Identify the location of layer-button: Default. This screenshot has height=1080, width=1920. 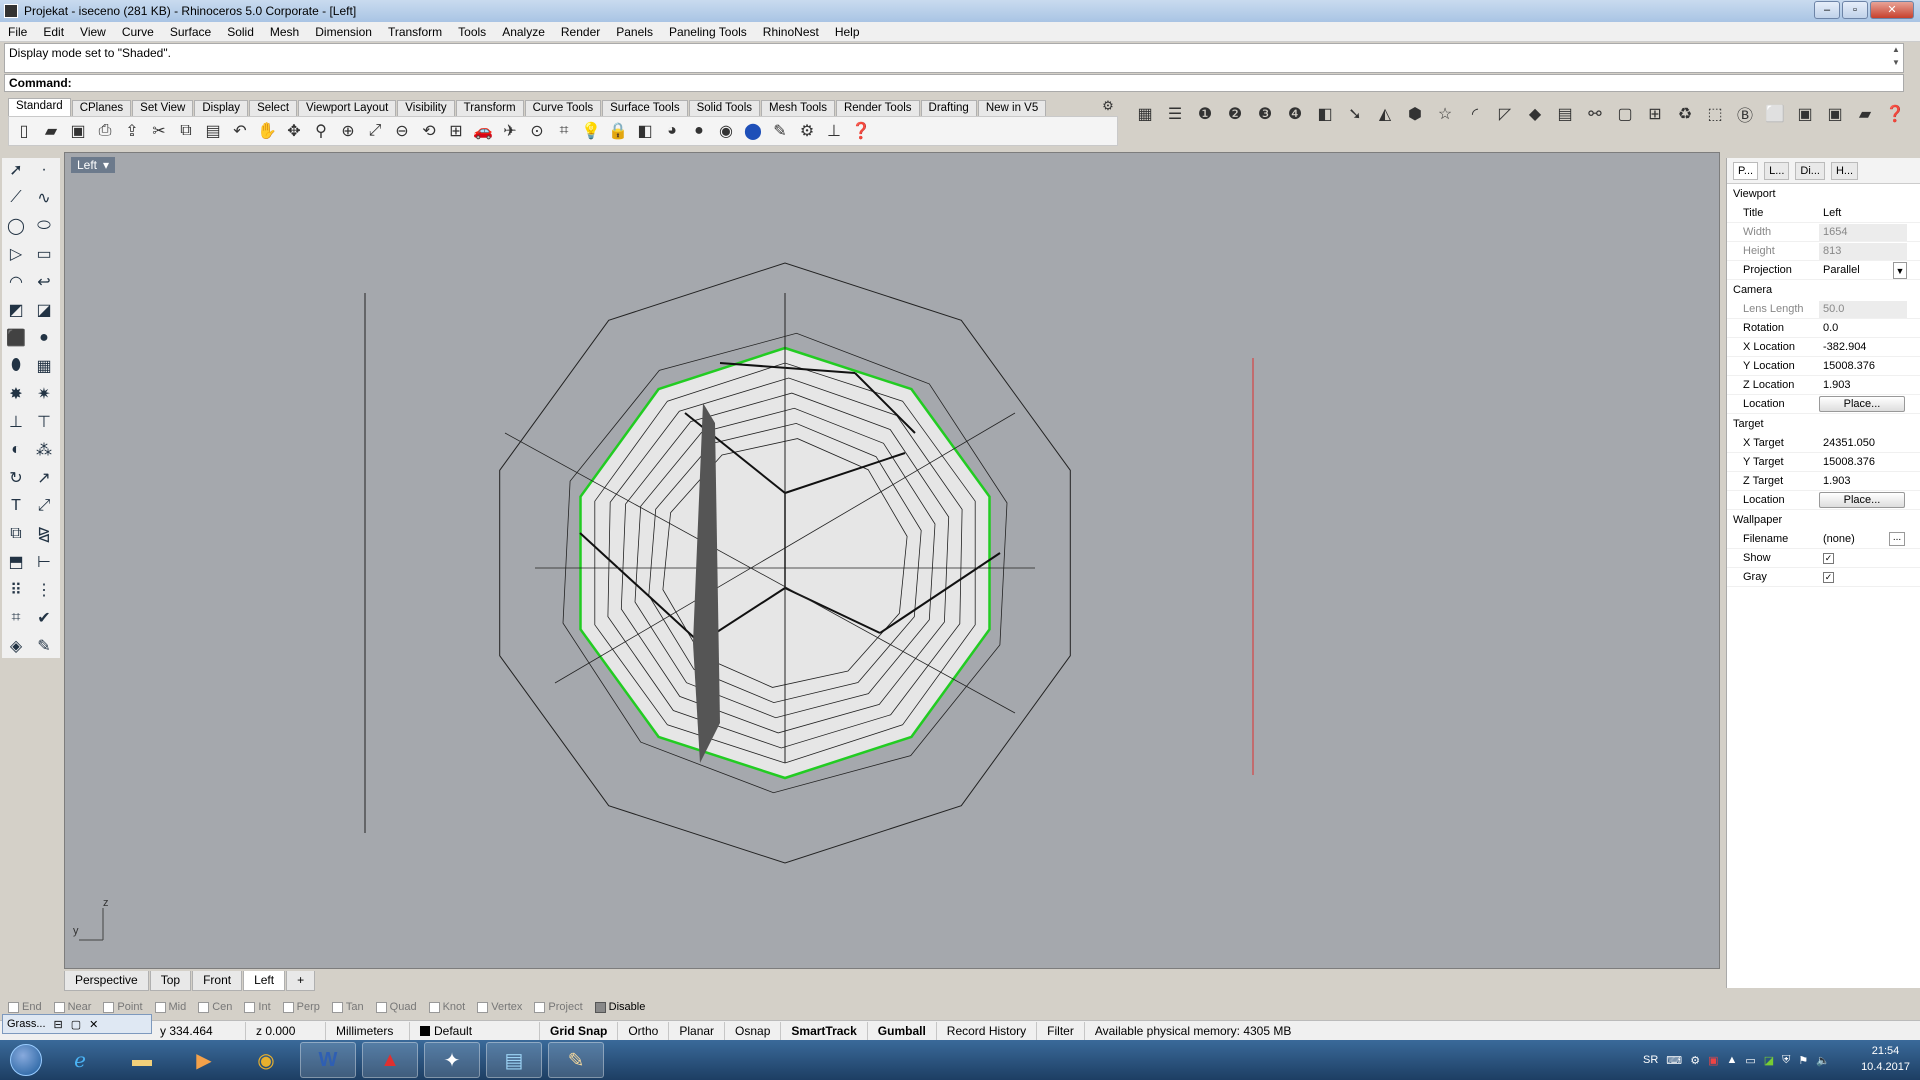
(475, 1030).